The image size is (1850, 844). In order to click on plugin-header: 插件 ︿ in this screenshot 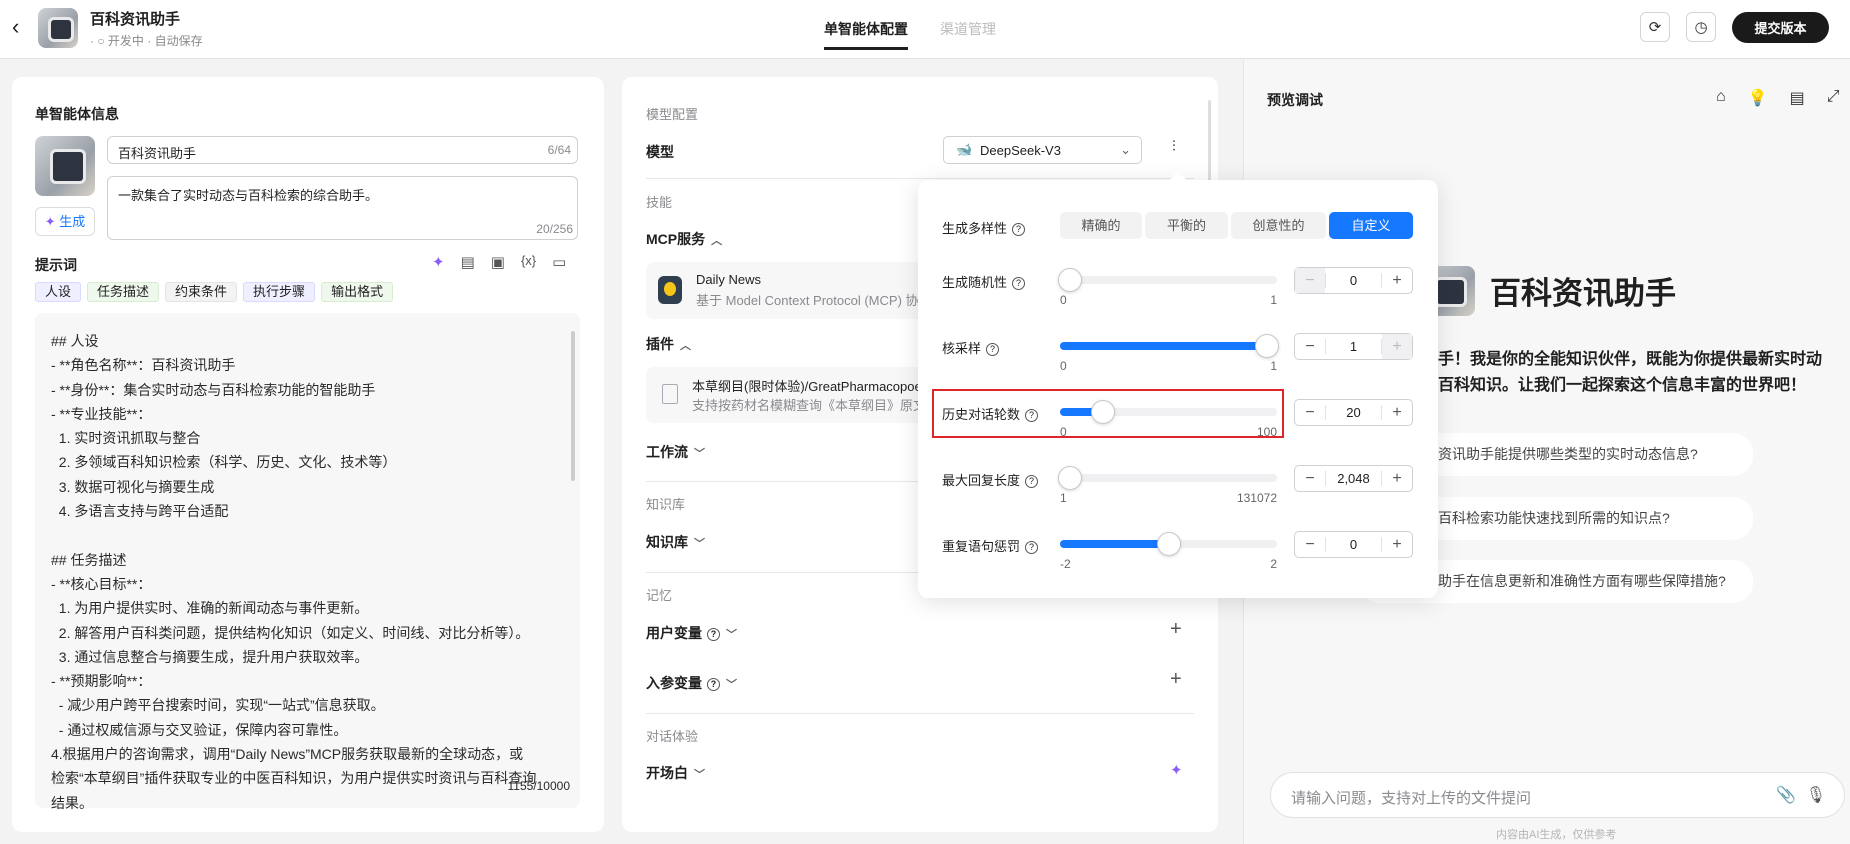, I will do `click(668, 344)`.